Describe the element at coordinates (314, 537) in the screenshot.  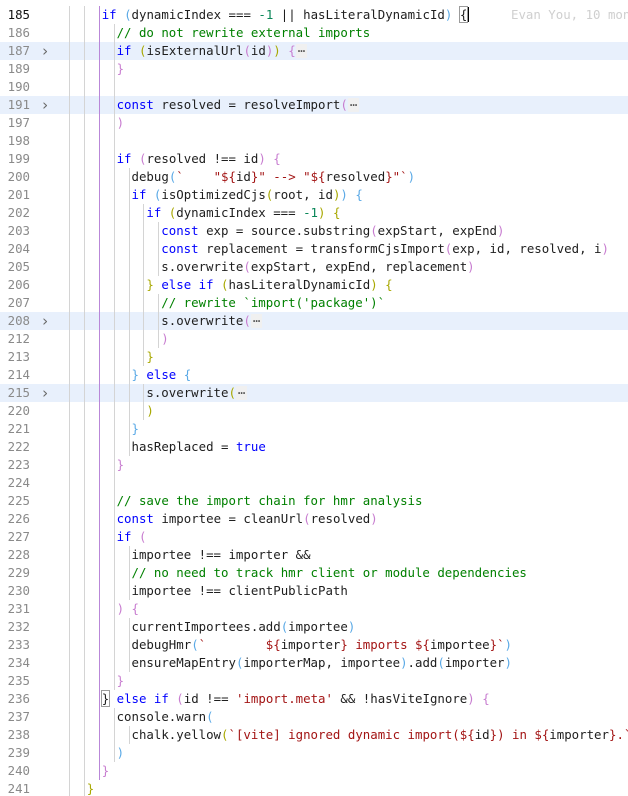
I see `code-line: 227 if (` at that location.